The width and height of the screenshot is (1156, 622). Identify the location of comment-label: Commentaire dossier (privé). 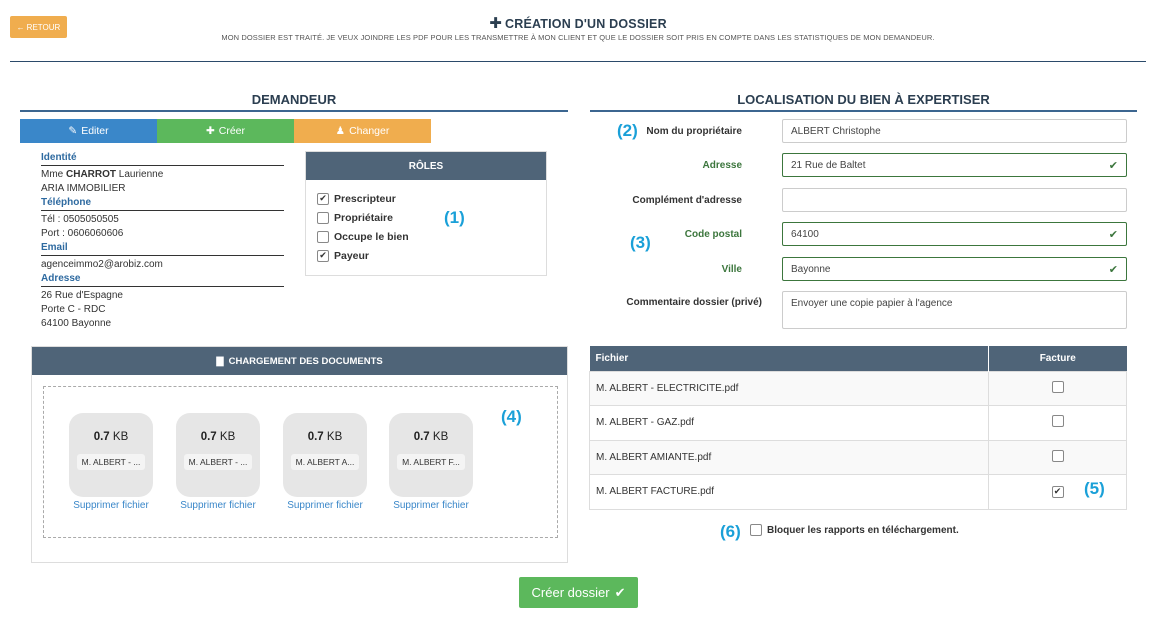
(694, 302).